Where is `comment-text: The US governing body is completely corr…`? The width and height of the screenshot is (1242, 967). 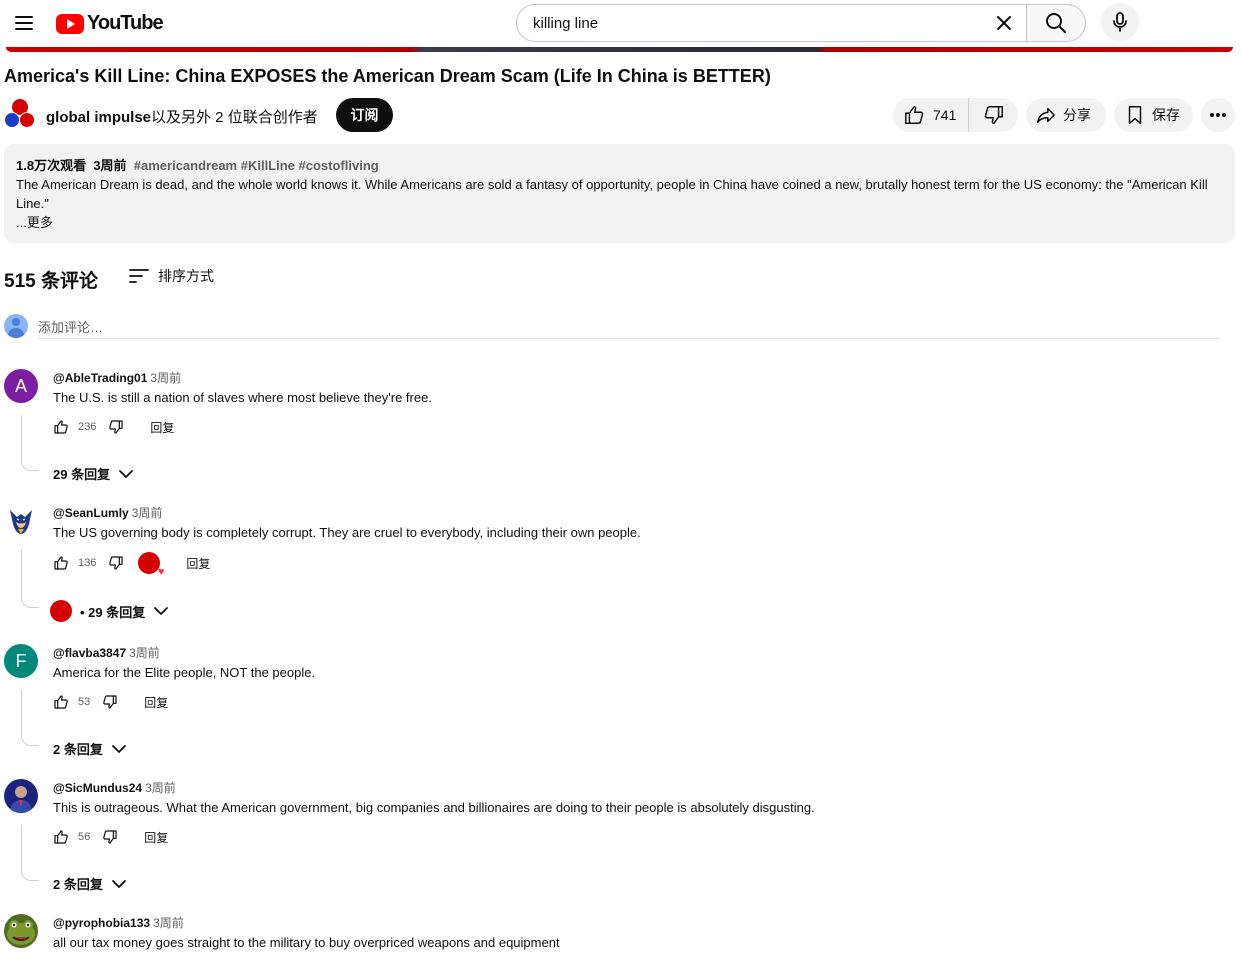
comment-text: The US governing body is completely corr… is located at coordinates (347, 532).